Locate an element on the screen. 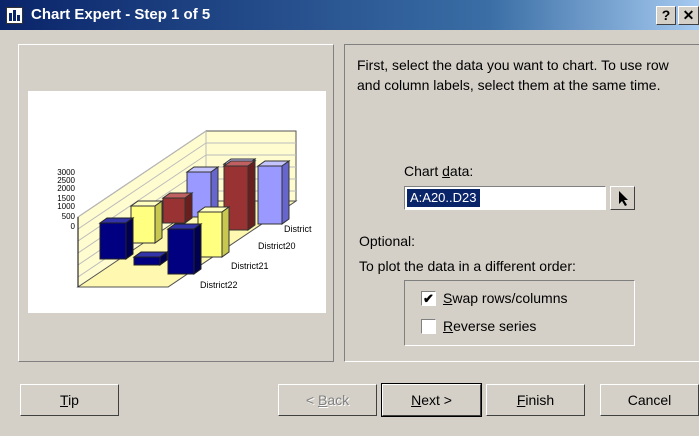  y-tick-labels: 3000 2500 2000 1500 1000 500 0 is located at coordinates (66, 199).